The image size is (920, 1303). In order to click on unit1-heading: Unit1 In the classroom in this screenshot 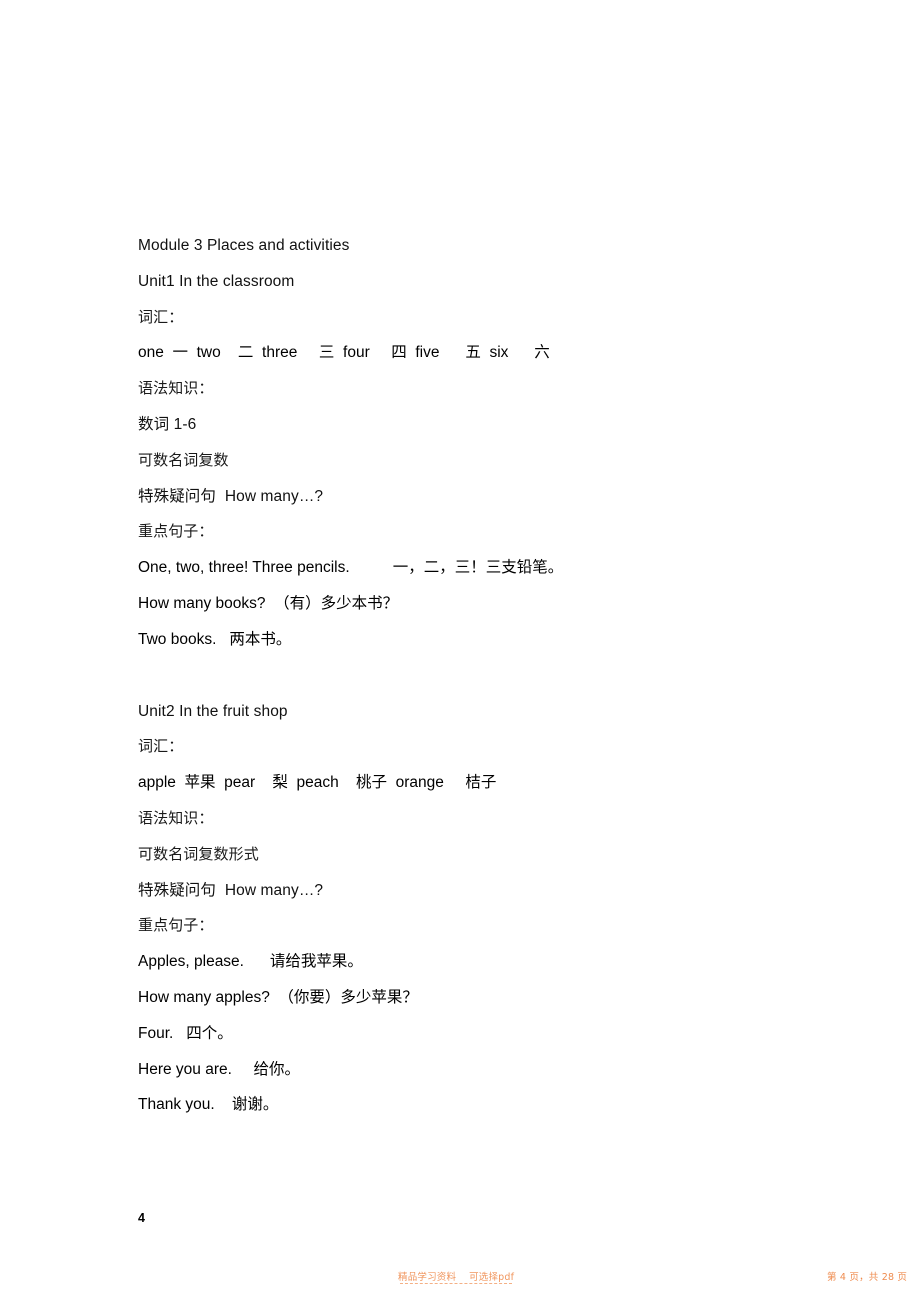, I will do `click(216, 281)`.